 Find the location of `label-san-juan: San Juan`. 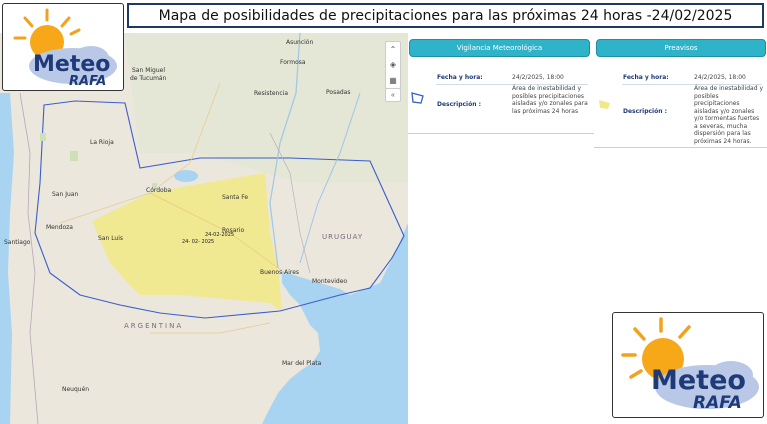

label-san-juan: San Juan is located at coordinates (65, 194).